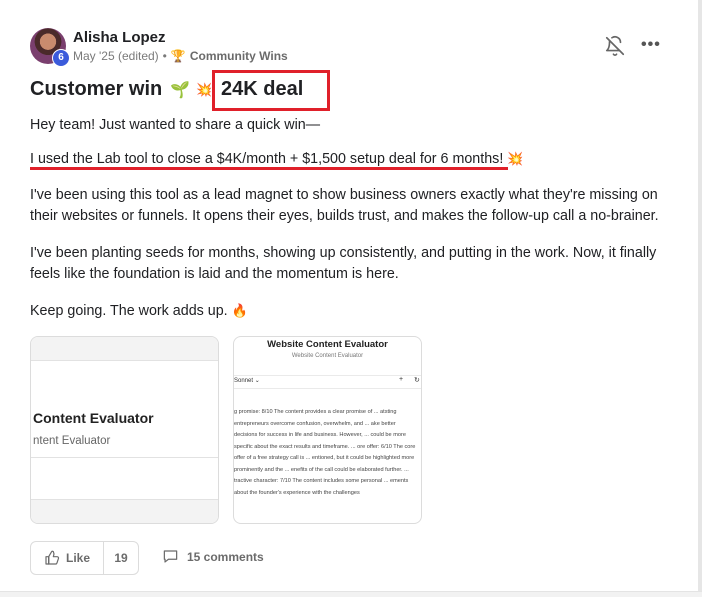  I want to click on red-underline, so click(269, 168).